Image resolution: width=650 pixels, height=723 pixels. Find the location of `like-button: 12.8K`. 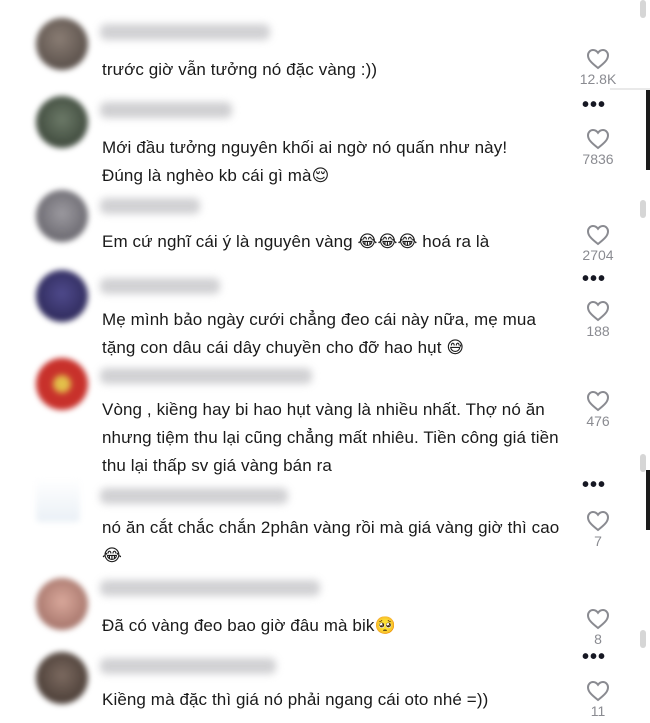

like-button: 12.8K is located at coordinates (598, 67).